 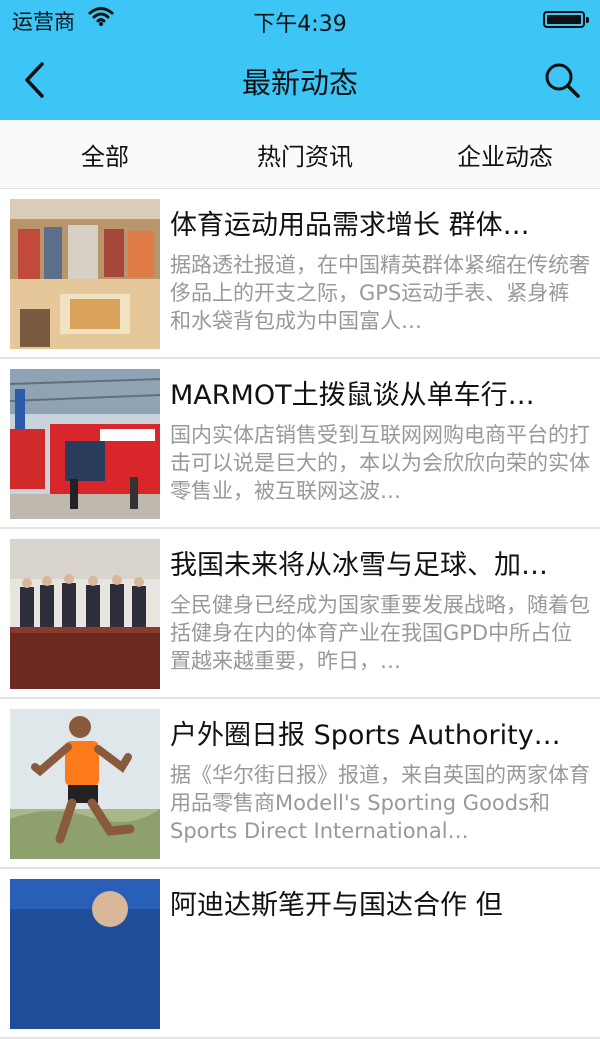 I want to click on clock: 下午4:39, so click(x=300, y=24).